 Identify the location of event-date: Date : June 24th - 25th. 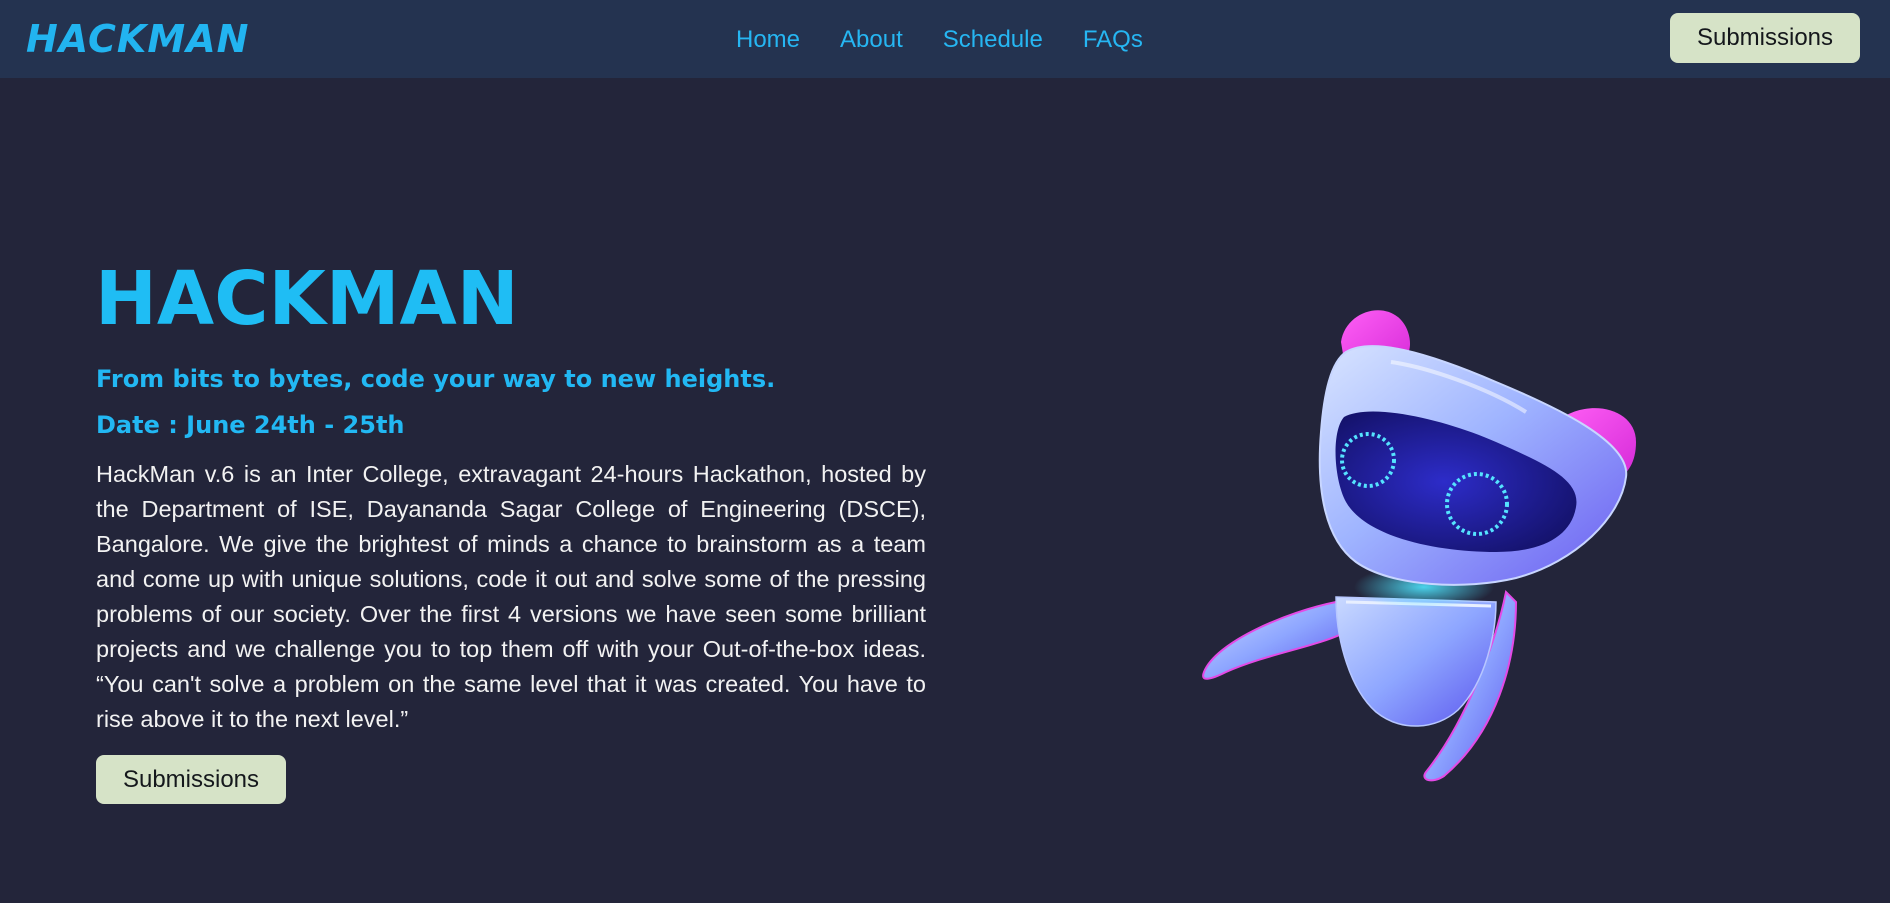
(250, 425).